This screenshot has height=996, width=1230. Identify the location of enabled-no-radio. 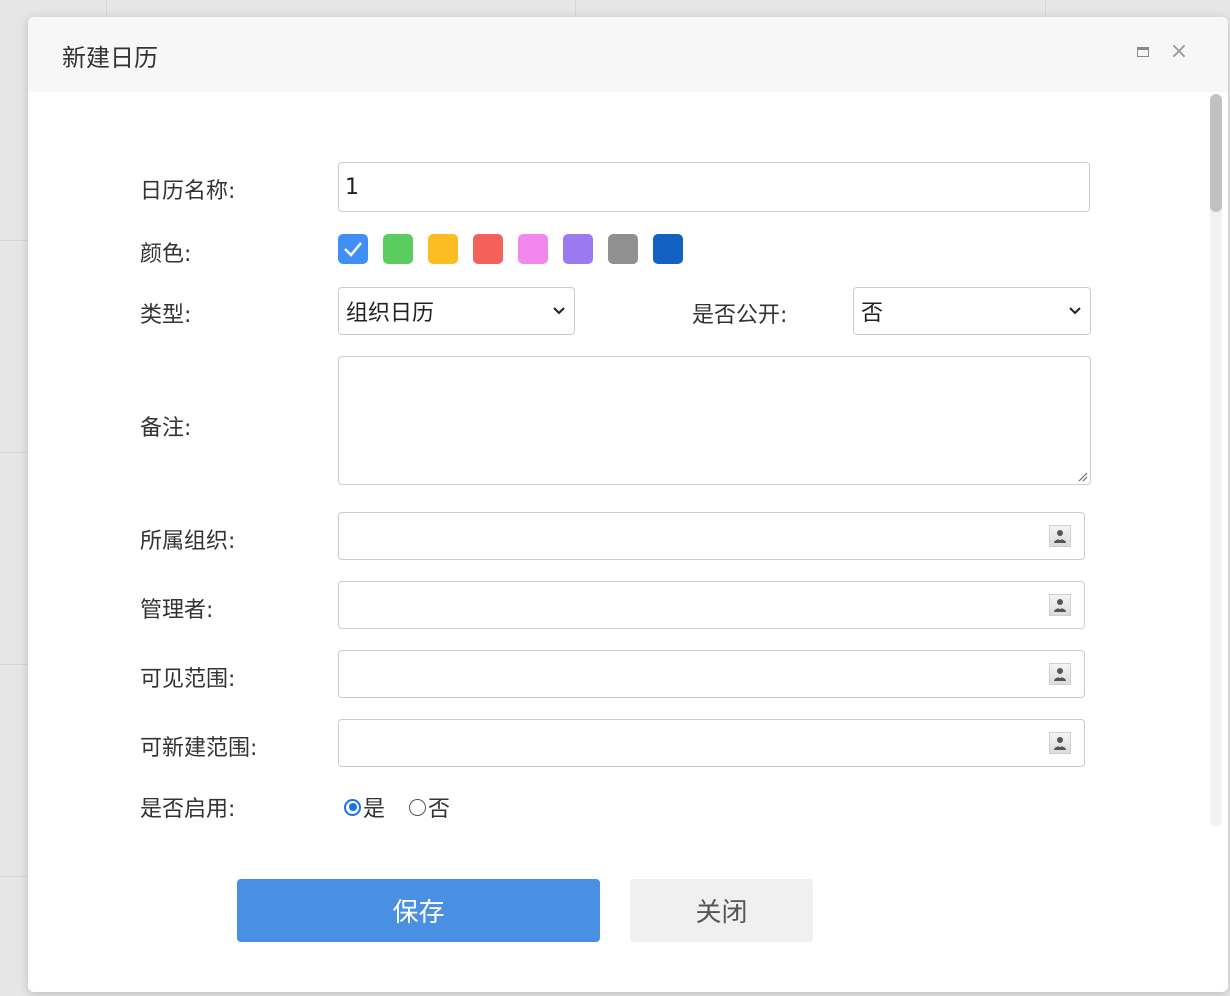
(418, 807).